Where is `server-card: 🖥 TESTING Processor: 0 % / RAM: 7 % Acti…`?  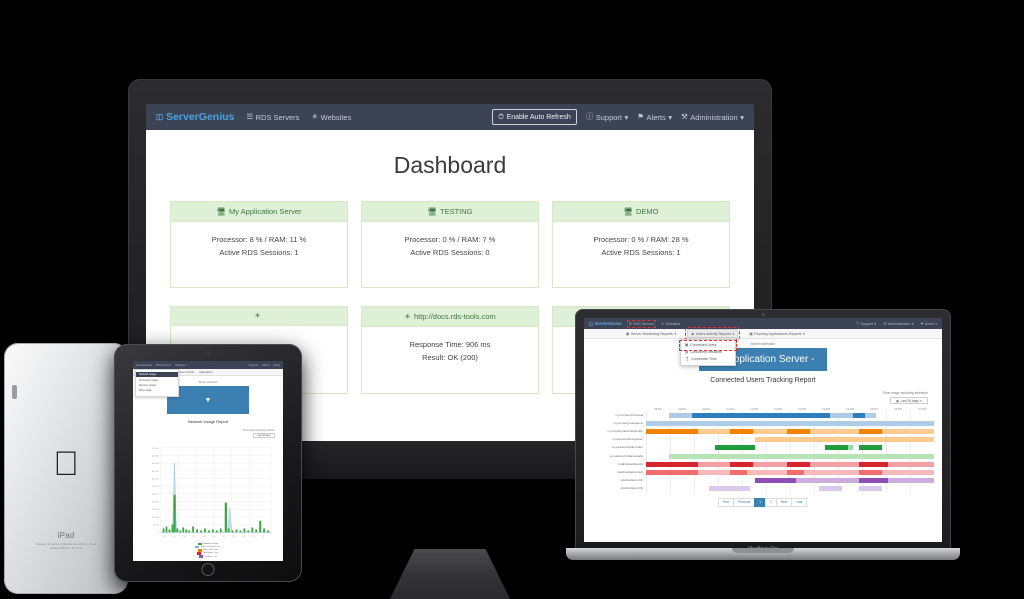 server-card: 🖥 TESTING Processor: 0 % / RAM: 7 % Acti… is located at coordinates (450, 245).